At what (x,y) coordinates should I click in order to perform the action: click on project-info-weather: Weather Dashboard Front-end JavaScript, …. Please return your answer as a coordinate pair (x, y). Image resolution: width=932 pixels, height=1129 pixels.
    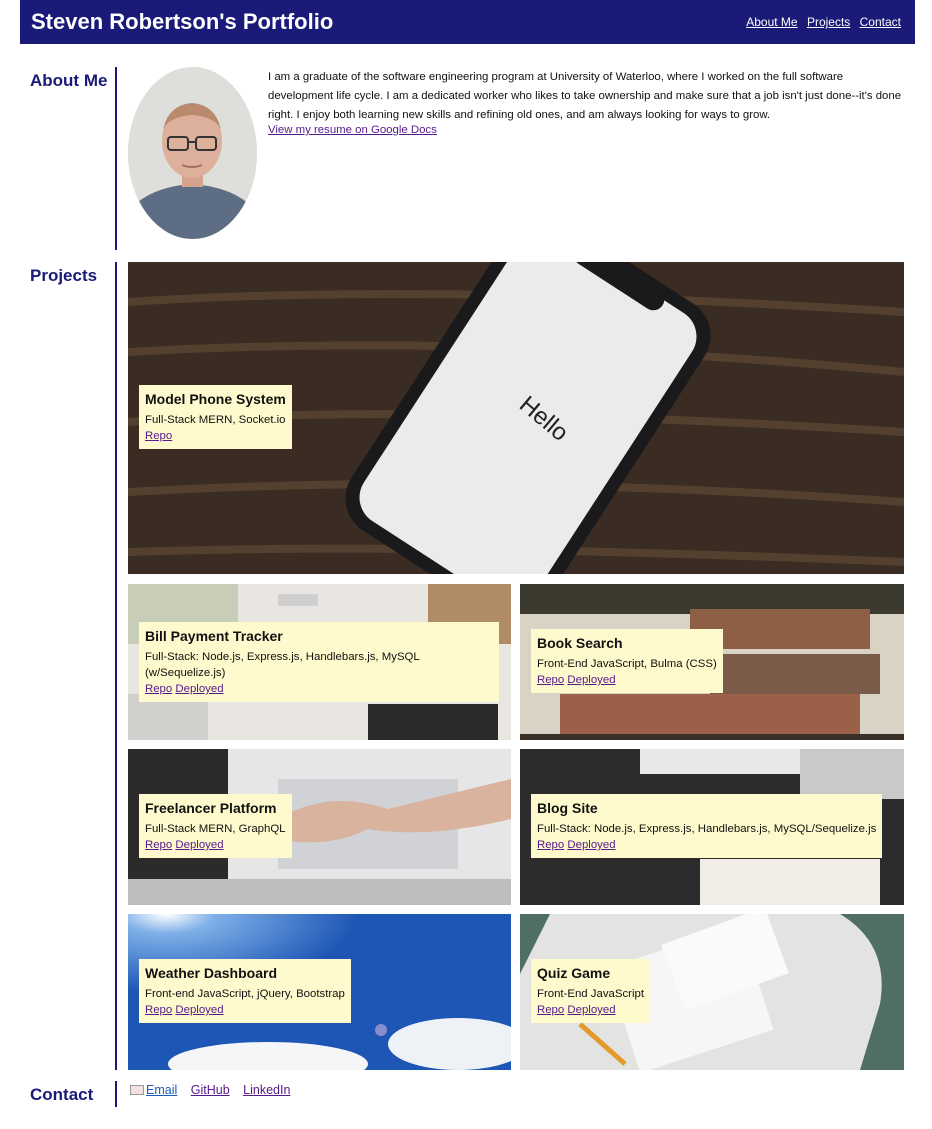
    Looking at the image, I should click on (245, 991).